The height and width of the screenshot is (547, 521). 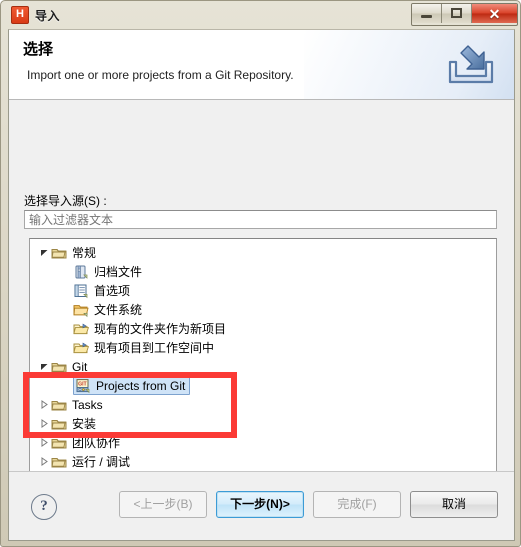 What do you see at coordinates (141, 385) in the screenshot?
I see `tree-item-label: Projects from Git` at bounding box center [141, 385].